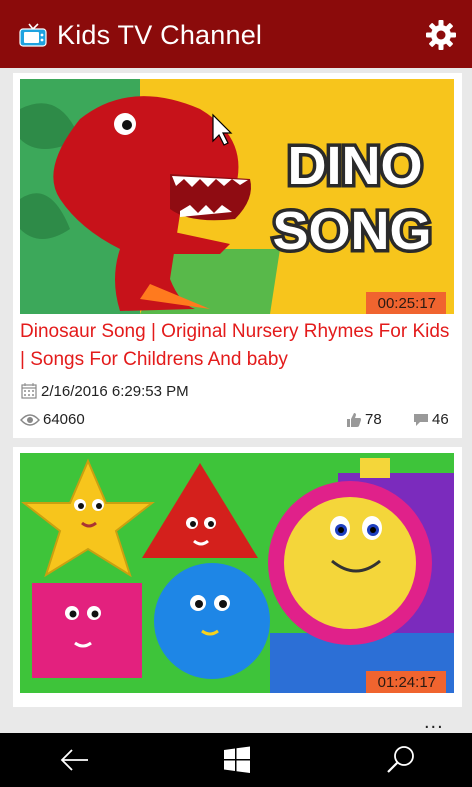 The image size is (472, 787). Describe the element at coordinates (30, 419) in the screenshot. I see `eye-icon` at that location.